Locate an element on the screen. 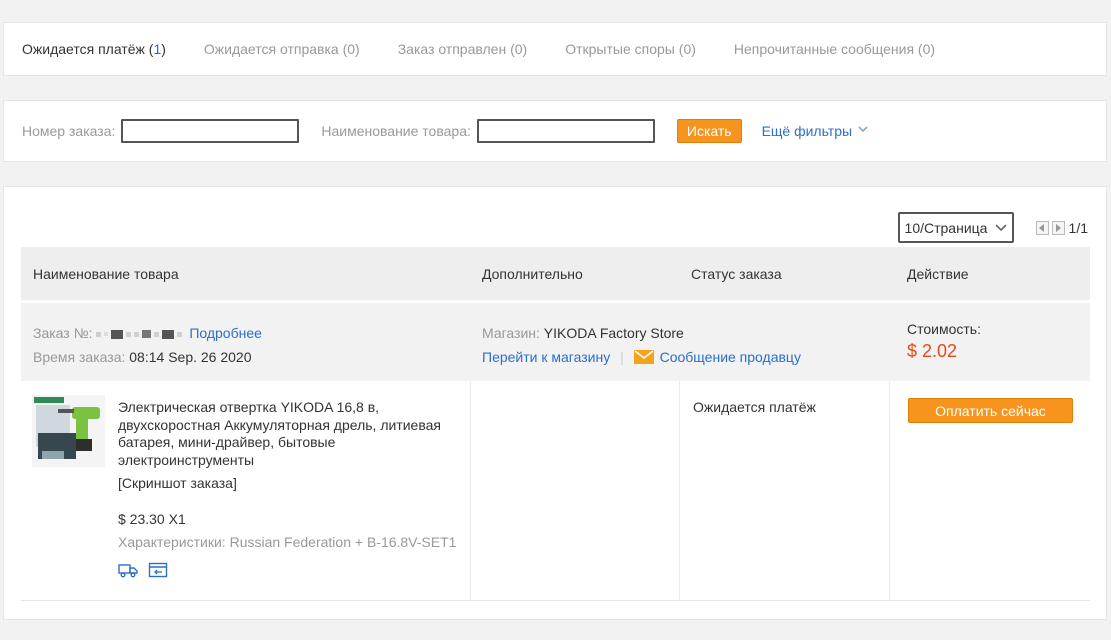 Image resolution: width=1111 pixels, height=640 pixels. tab-label: Открытые споры is located at coordinates (620, 49).